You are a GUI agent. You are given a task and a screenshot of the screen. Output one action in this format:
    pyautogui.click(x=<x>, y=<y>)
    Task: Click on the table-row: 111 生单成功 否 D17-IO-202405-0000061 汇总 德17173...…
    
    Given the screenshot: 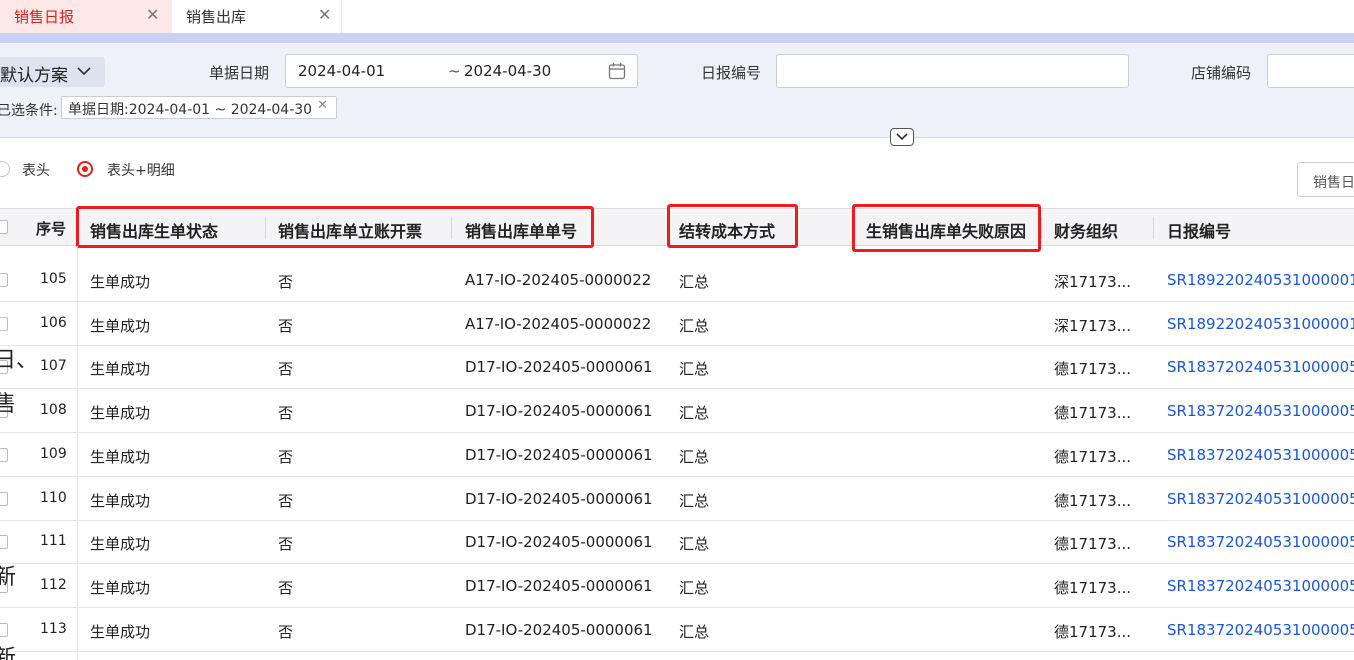 What is the action you would take?
    pyautogui.click(x=677, y=542)
    